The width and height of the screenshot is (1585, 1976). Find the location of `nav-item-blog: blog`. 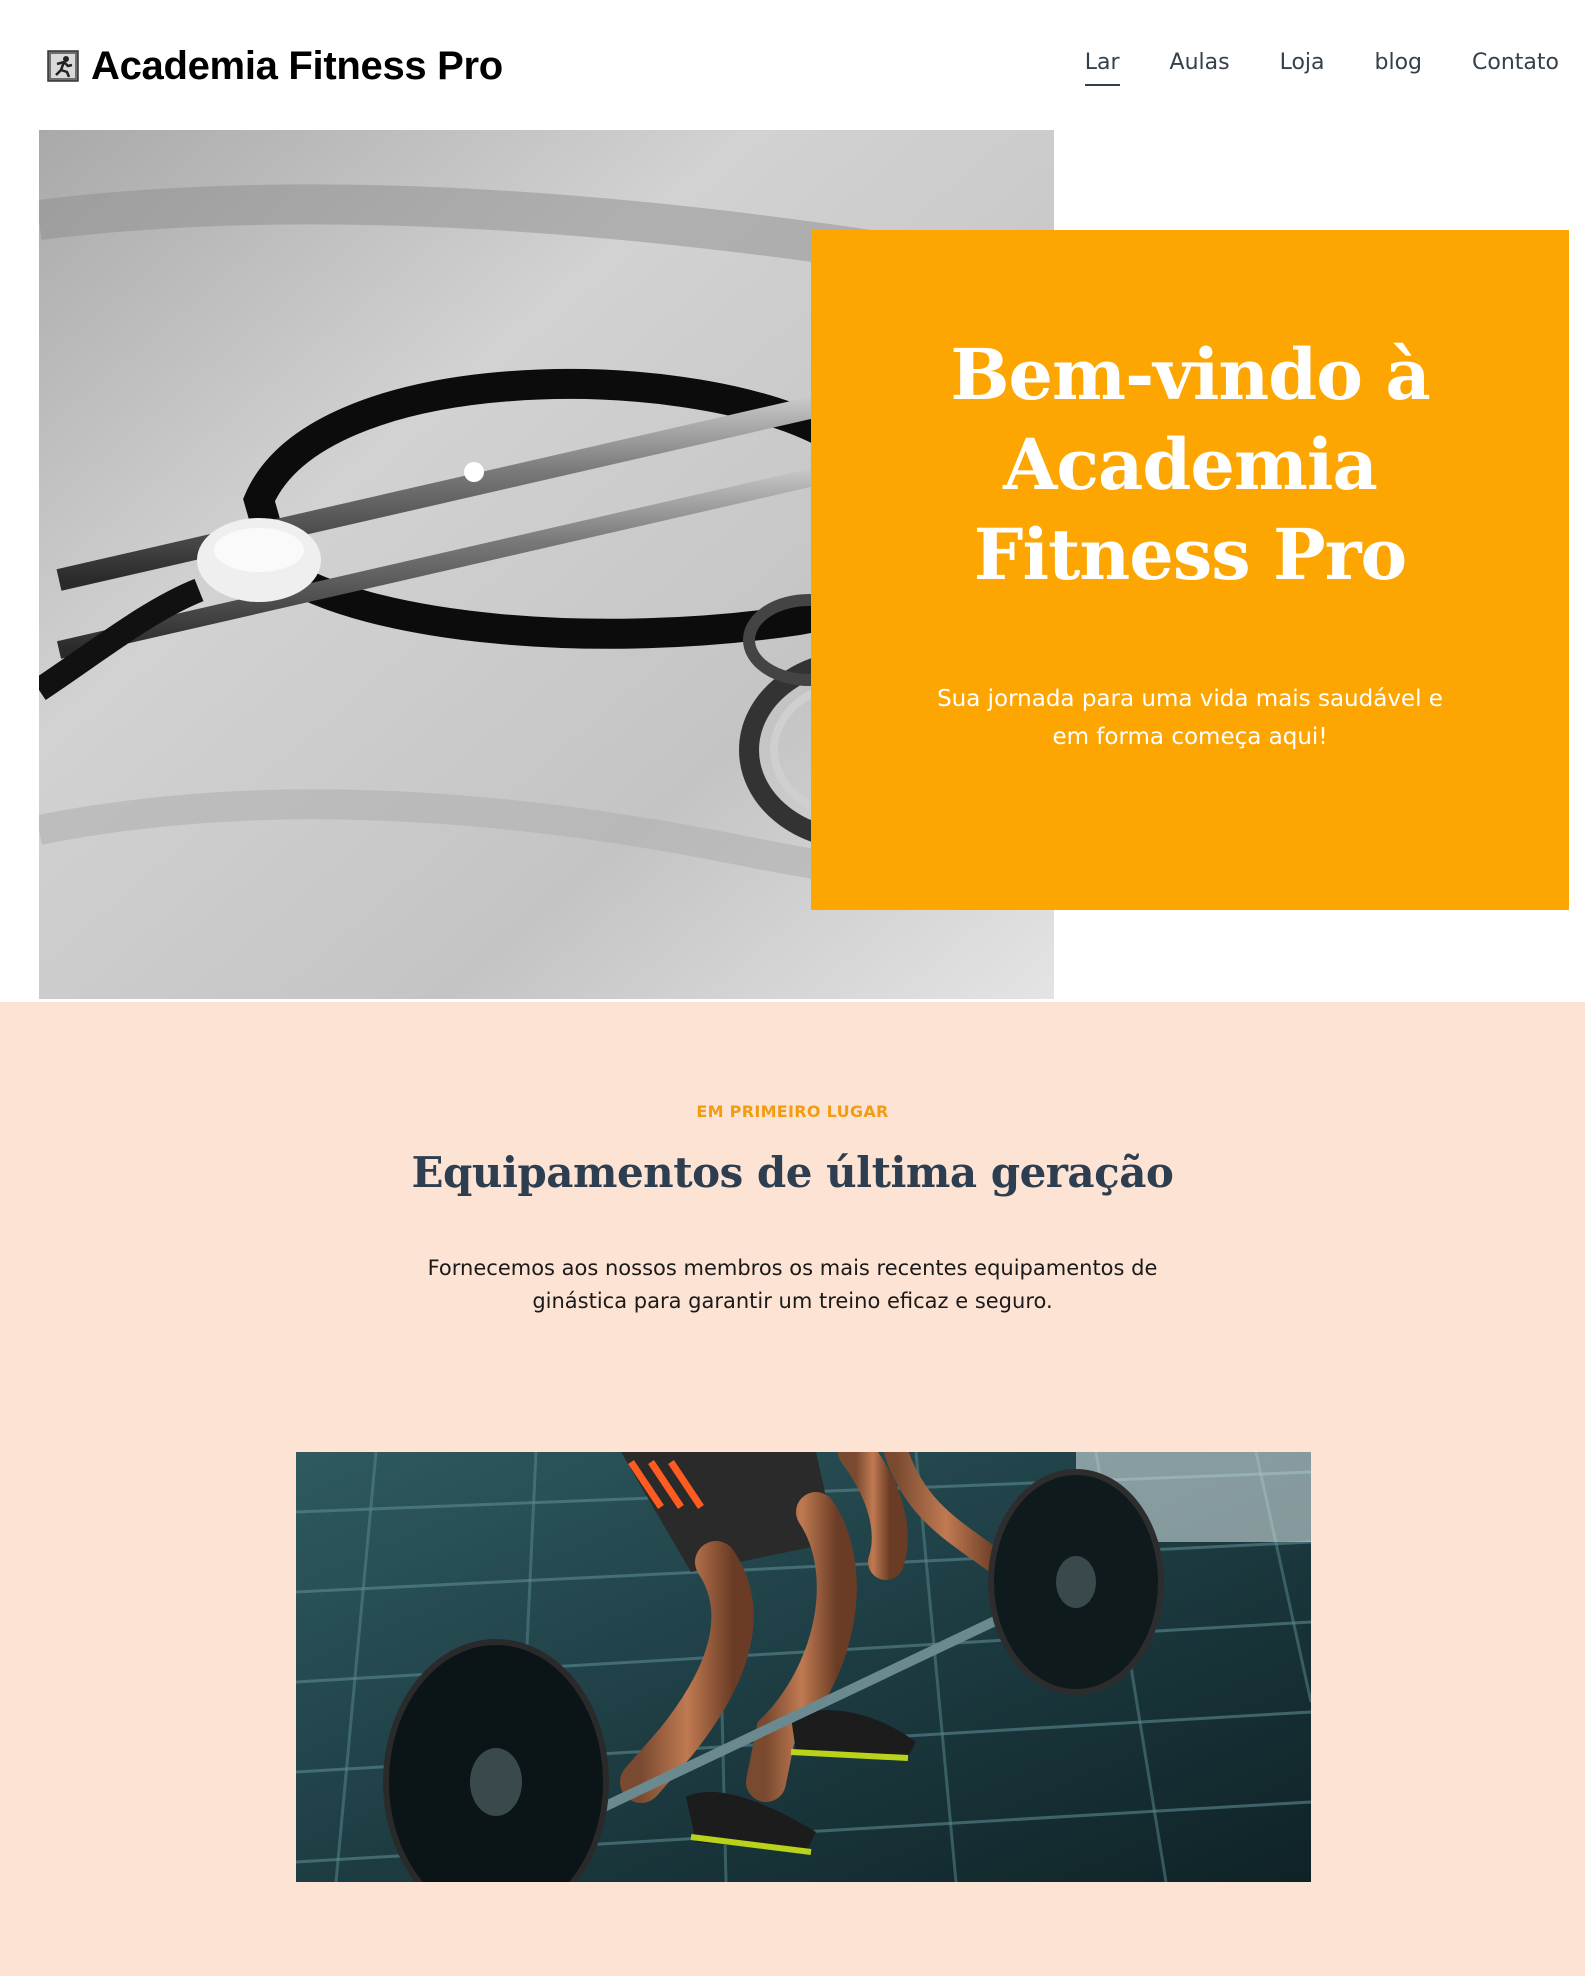

nav-item-blog: blog is located at coordinates (1399, 63).